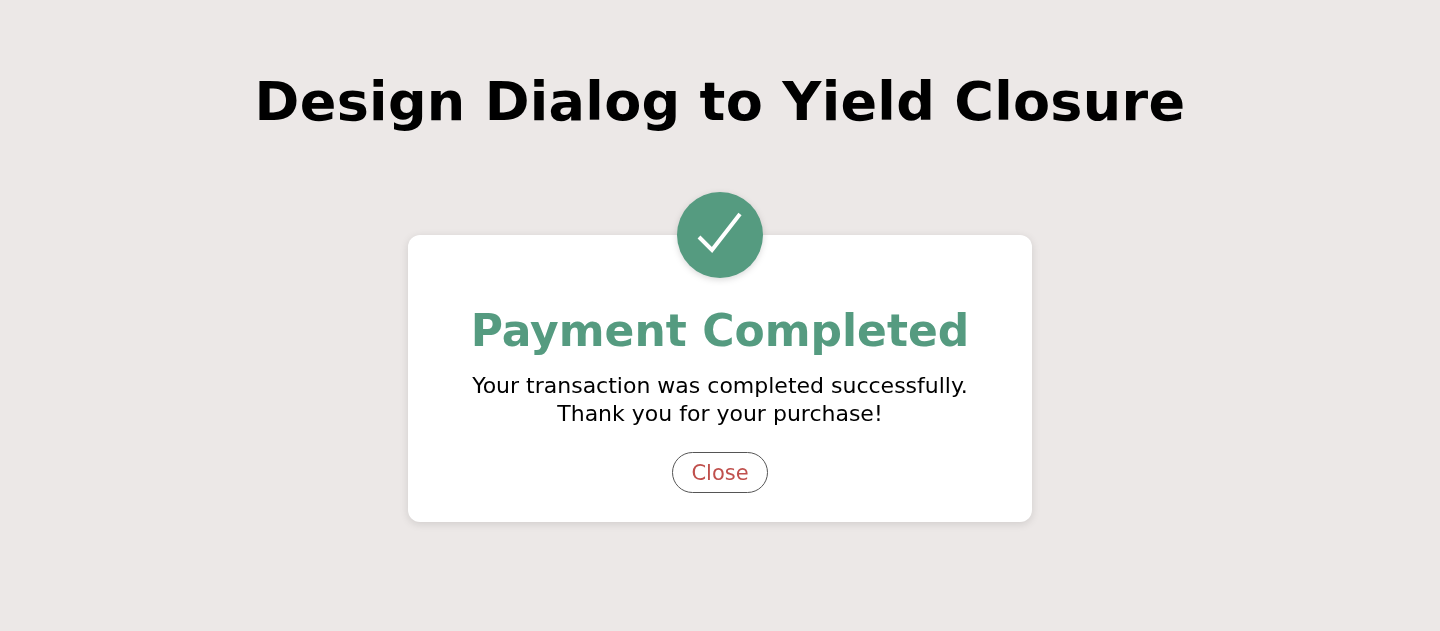  I want to click on dialog-message: Your transaction was completed successfully. Thank you for your purchase!, so click(720, 400).